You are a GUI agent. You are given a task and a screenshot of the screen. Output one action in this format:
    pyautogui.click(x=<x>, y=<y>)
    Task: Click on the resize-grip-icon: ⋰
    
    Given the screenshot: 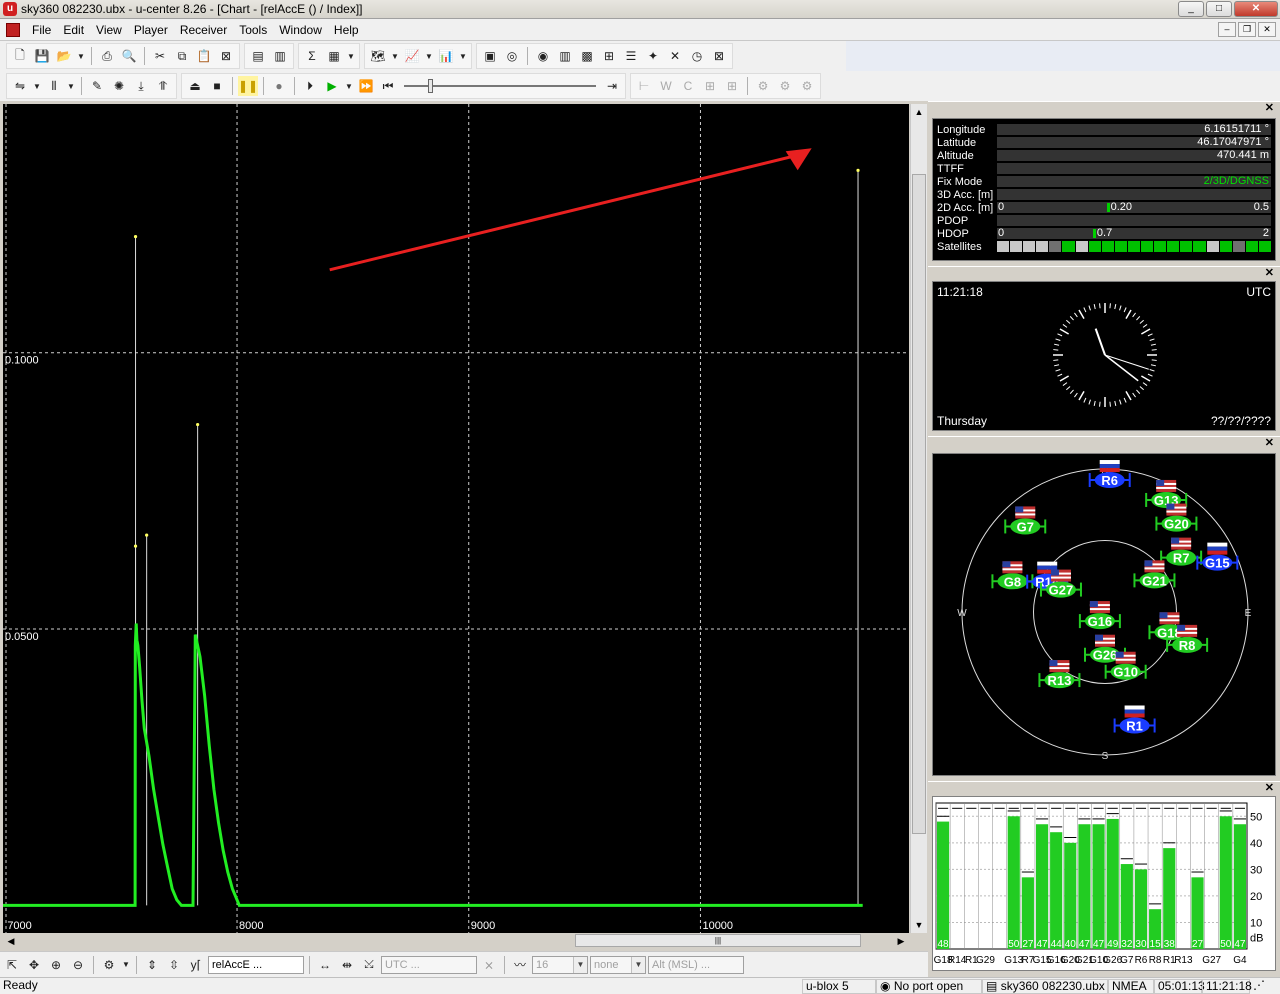 What is the action you would take?
    pyautogui.click(x=1260, y=986)
    